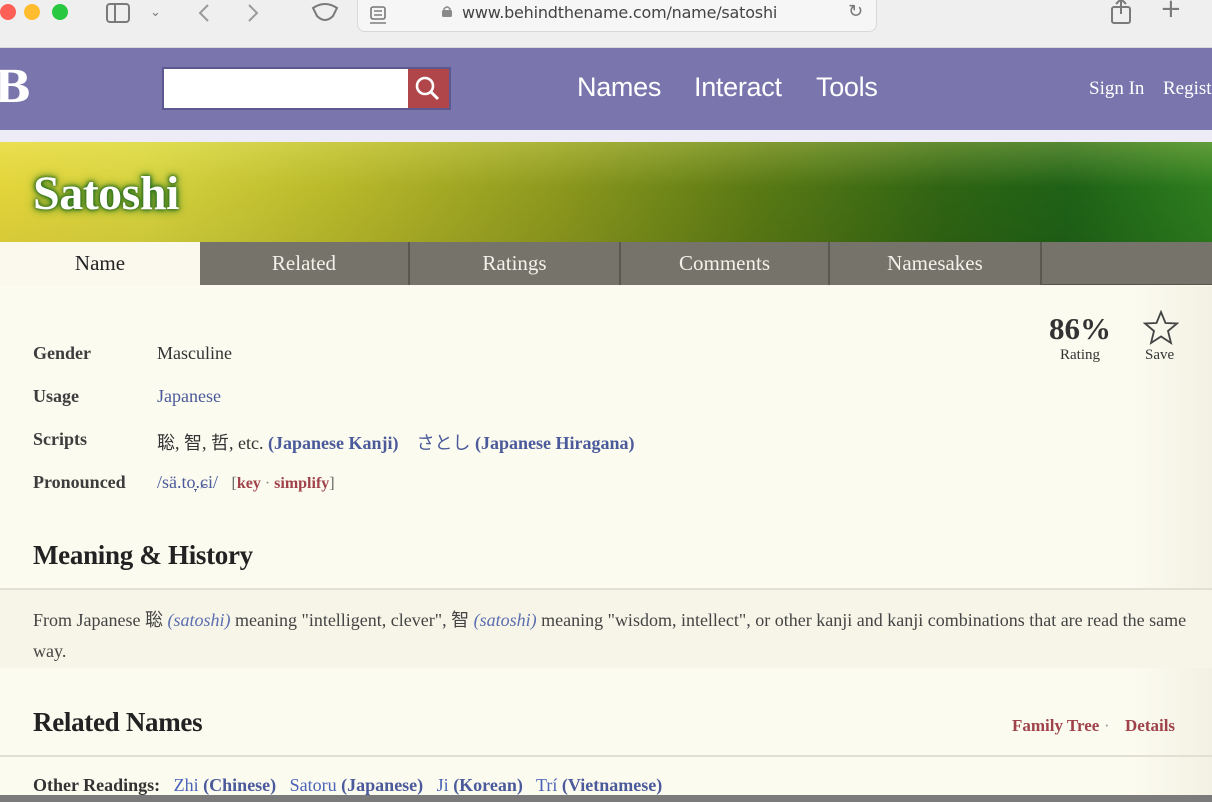  What do you see at coordinates (100, 264) in the screenshot?
I see `tab-name: Name` at bounding box center [100, 264].